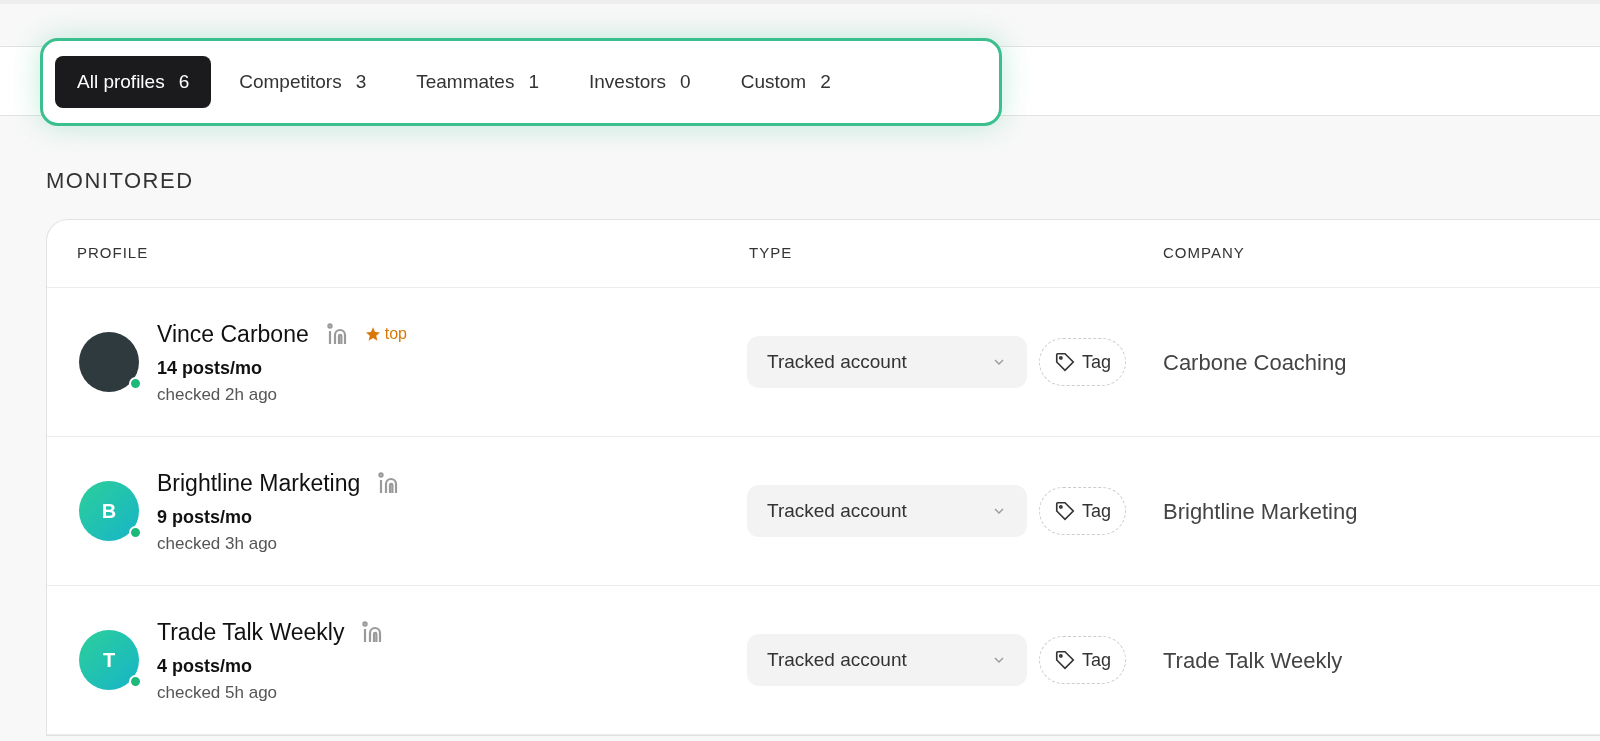 The width and height of the screenshot is (1600, 741). I want to click on star-icon, so click(372, 333).